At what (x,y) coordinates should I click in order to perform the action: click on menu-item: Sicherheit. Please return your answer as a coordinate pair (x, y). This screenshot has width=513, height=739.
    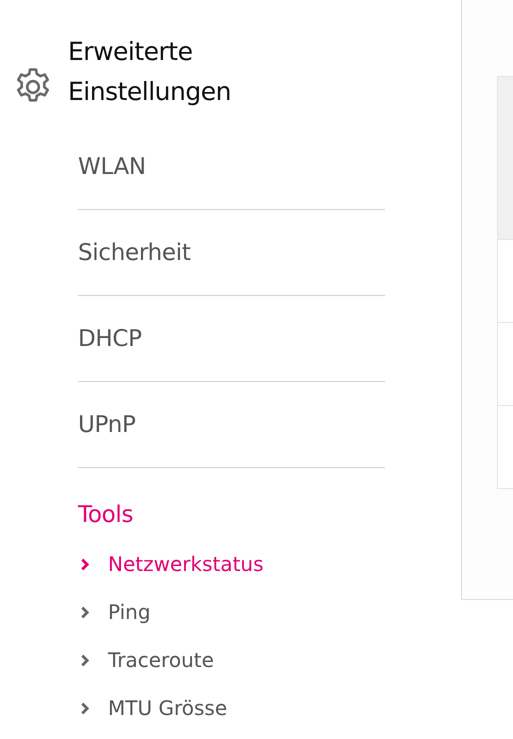
    Looking at the image, I should click on (231, 253).